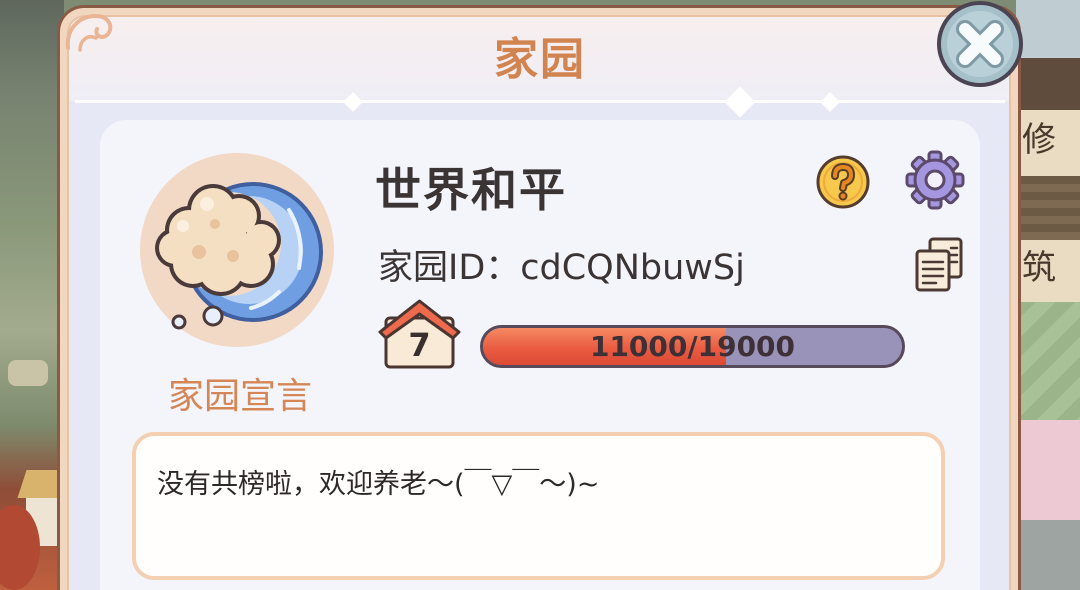 The image size is (1080, 590). Describe the element at coordinates (1048, 29) in the screenshot. I see `scenery-tower` at that location.